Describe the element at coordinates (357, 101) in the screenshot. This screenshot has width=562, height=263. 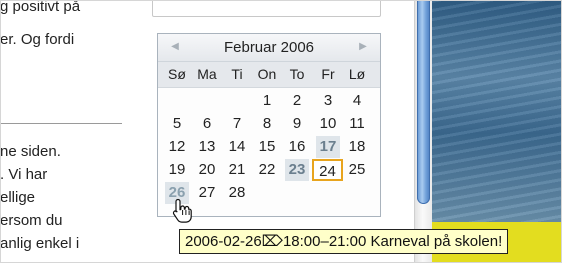
I see `calendar-day: 4` at that location.